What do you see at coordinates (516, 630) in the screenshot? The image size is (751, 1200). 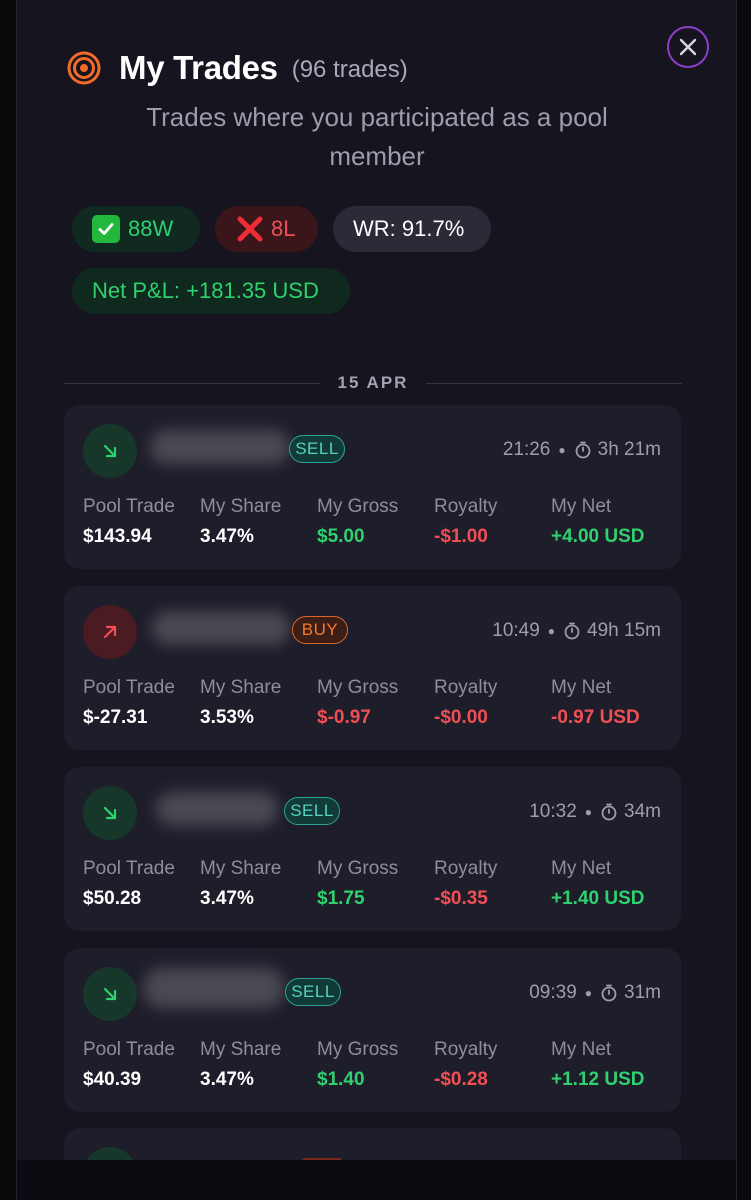 I see `trade-time: 10:49` at bounding box center [516, 630].